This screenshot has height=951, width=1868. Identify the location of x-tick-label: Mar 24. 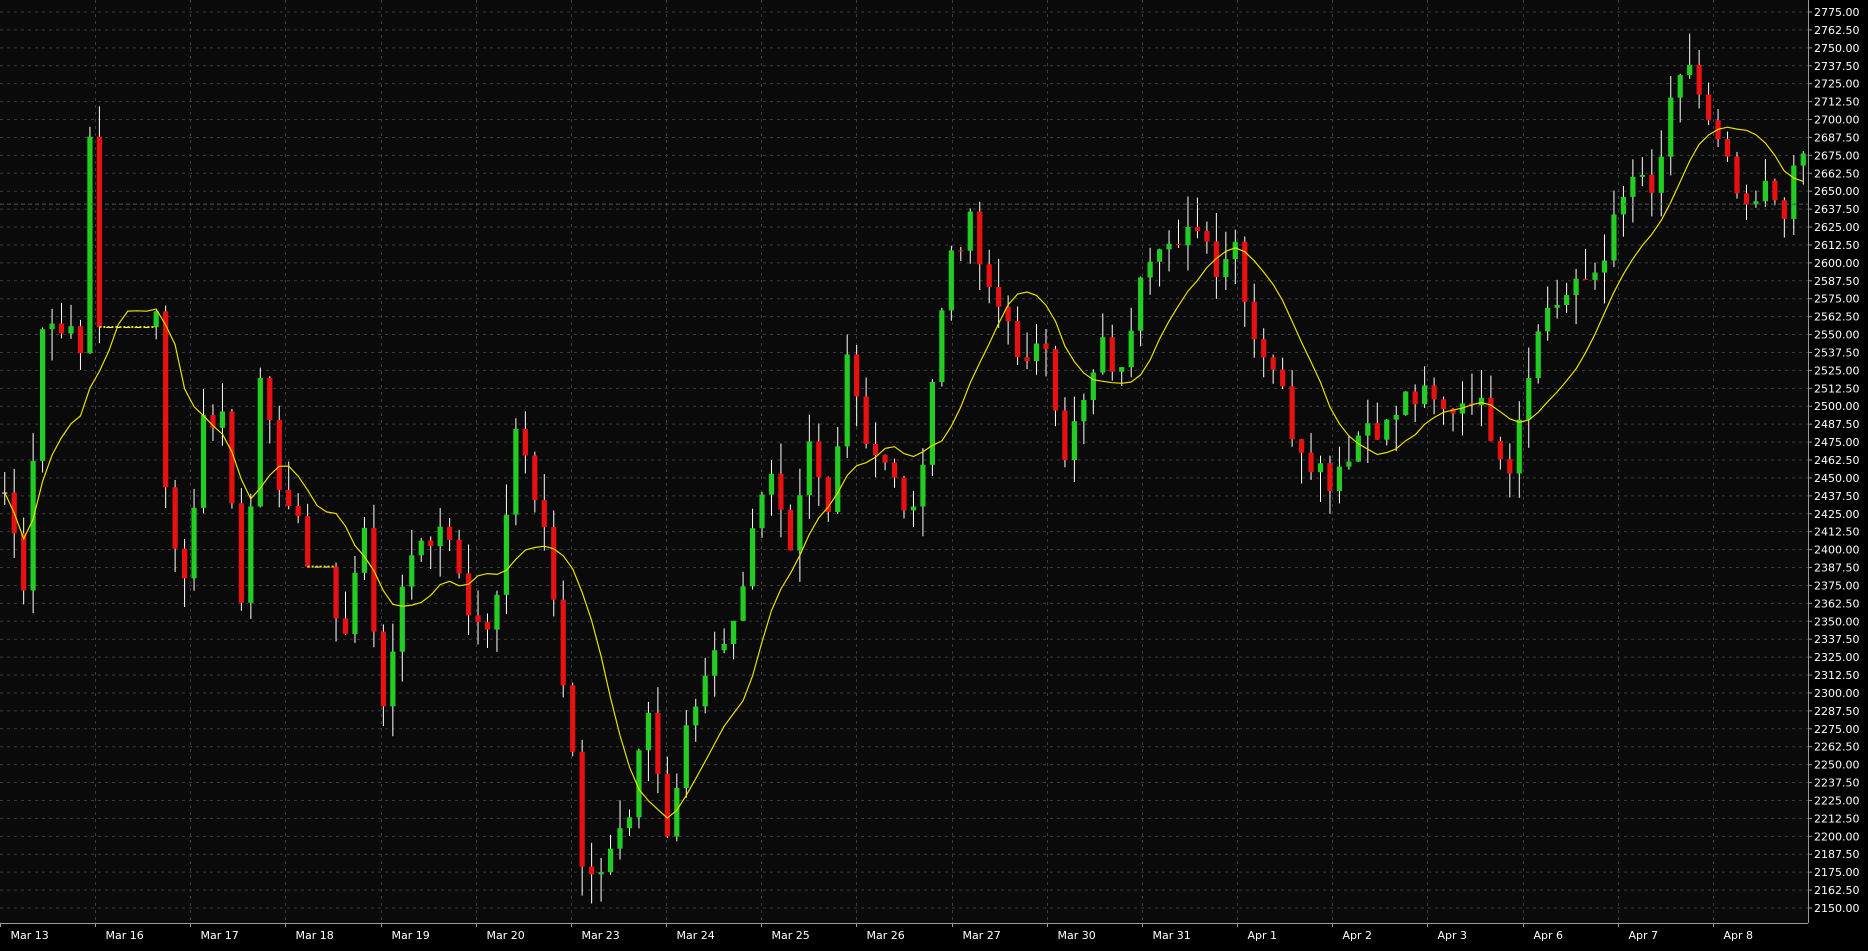
(696, 935).